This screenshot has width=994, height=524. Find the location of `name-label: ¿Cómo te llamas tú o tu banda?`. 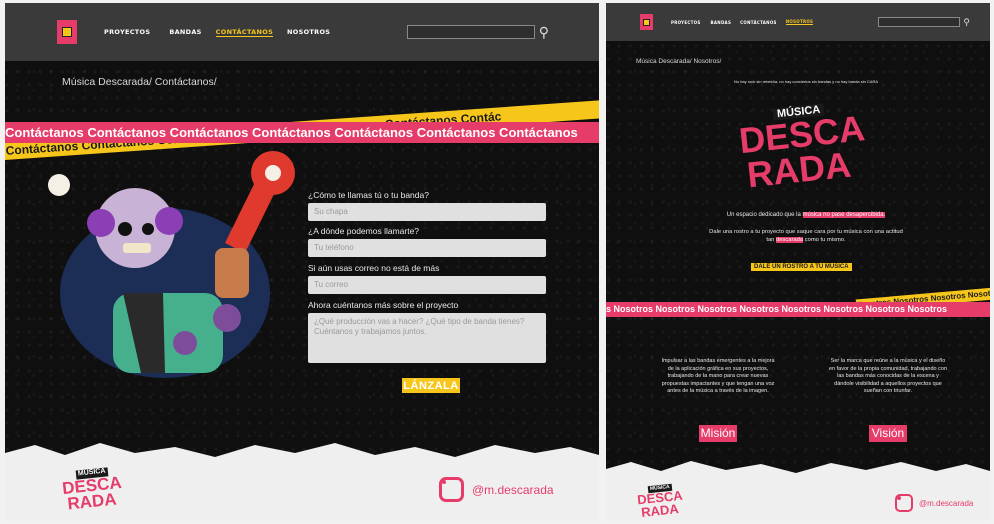

name-label: ¿Cómo te llamas tú o tu banda? is located at coordinates (368, 195).